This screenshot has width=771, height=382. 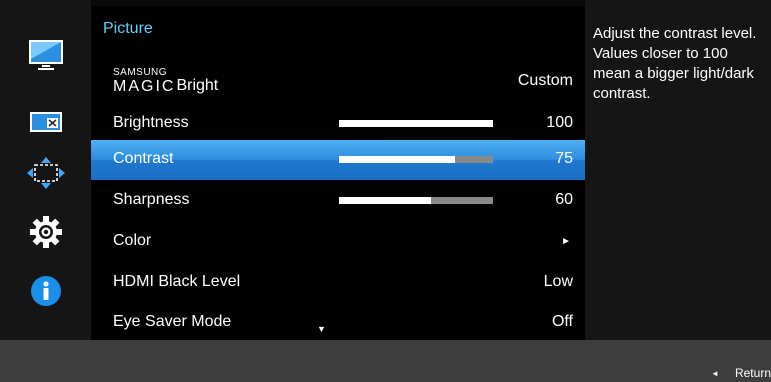 What do you see at coordinates (715, 373) in the screenshot?
I see `return-arrow-icon: ◄` at bounding box center [715, 373].